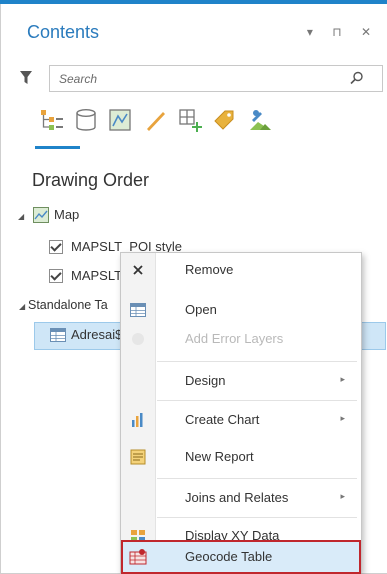 The image size is (387, 574). Describe the element at coordinates (156, 120) in the screenshot. I see `list-by-editing-icon` at that location.